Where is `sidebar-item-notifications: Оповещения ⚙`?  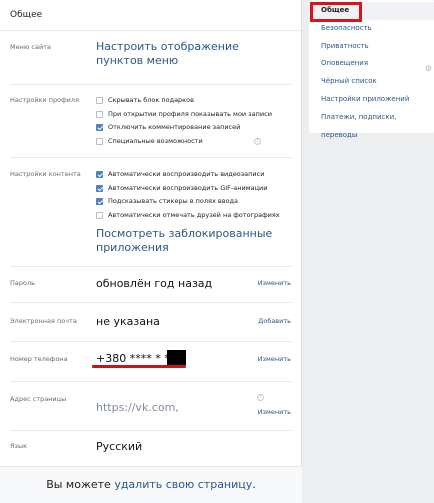
sidebar-item-notifications: Оповещения ⚙ is located at coordinates (371, 64).